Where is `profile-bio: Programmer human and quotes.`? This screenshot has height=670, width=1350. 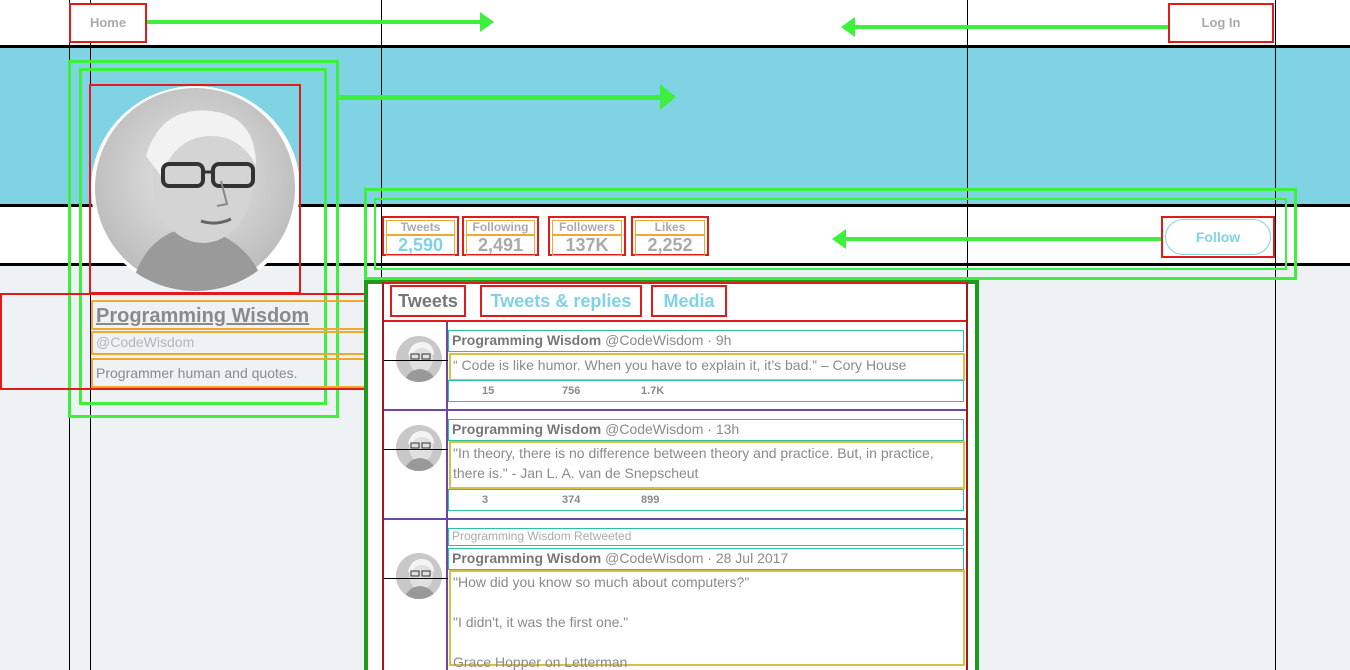 profile-bio: Programmer human and quotes. is located at coordinates (234, 373).